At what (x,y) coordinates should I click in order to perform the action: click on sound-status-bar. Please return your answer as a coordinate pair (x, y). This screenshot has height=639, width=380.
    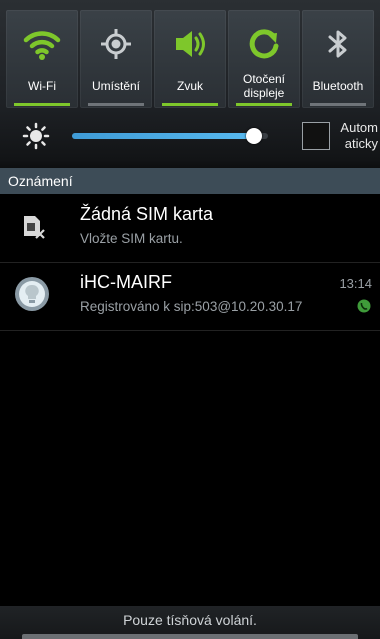
    Looking at the image, I should click on (190, 104).